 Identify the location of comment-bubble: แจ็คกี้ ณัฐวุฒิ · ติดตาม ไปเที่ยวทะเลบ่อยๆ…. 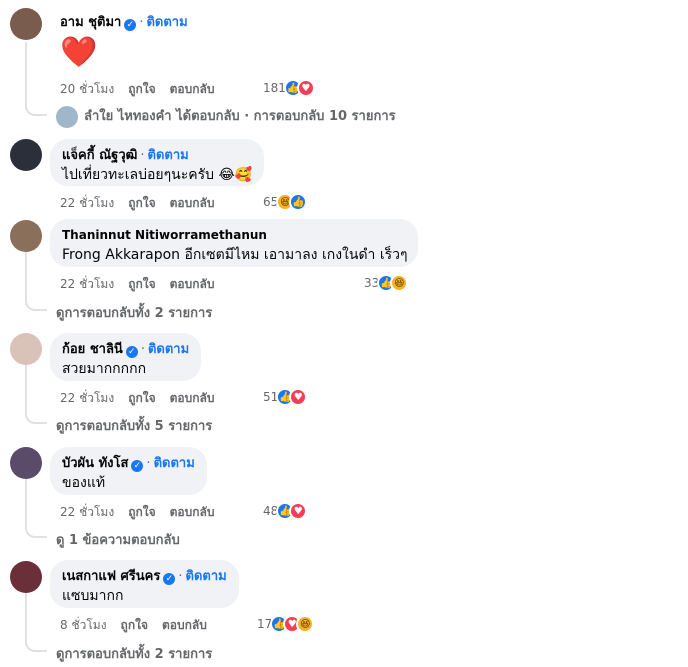
(157, 162).